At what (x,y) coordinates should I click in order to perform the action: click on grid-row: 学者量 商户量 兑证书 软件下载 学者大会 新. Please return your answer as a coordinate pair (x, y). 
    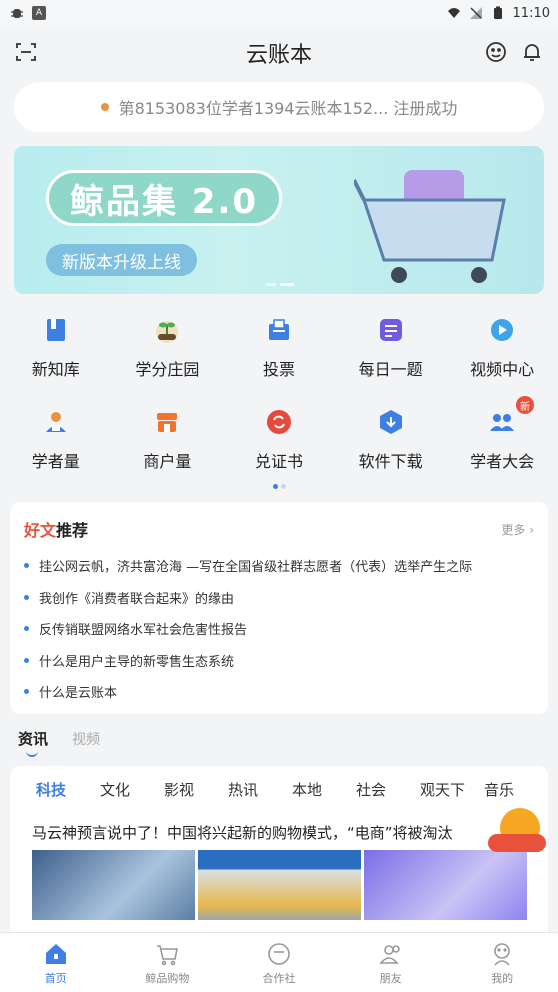
    Looking at the image, I should click on (279, 444).